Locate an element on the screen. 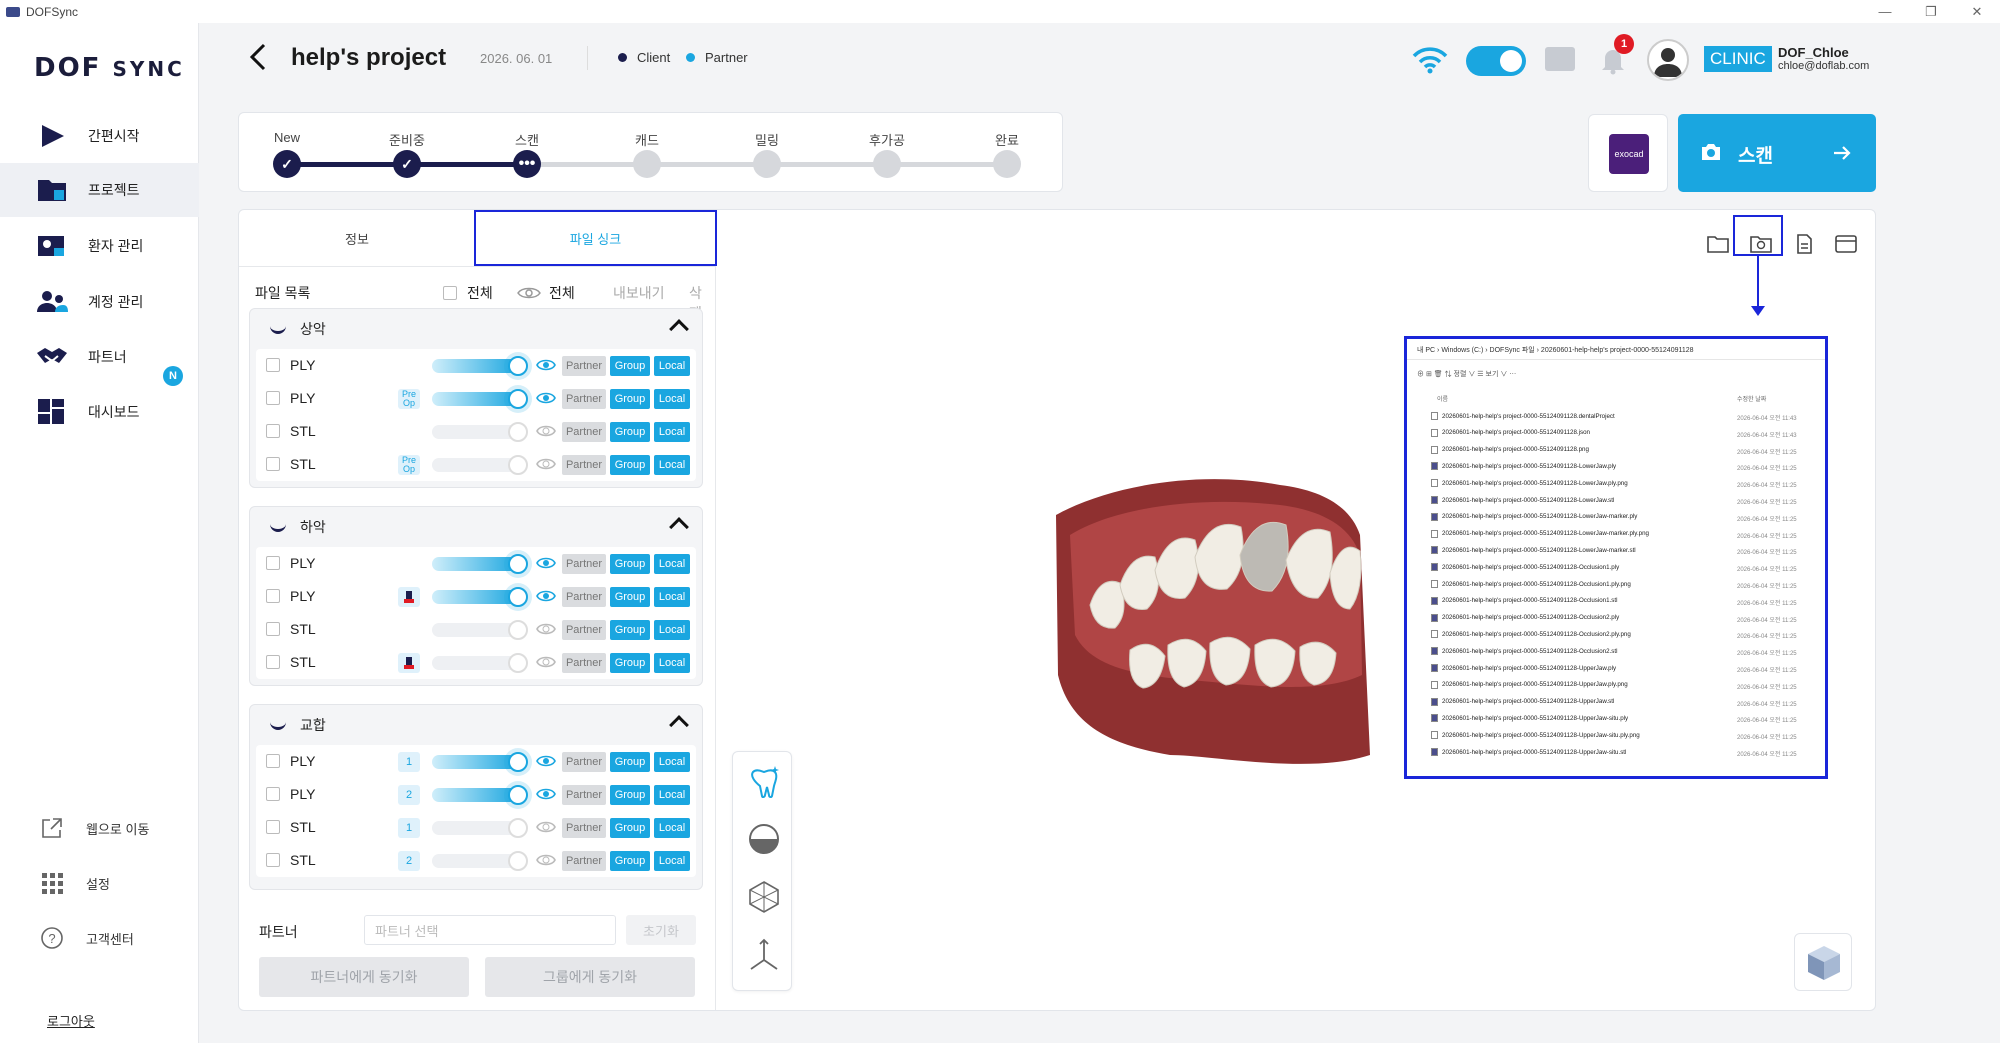 Image resolution: width=2000 pixels, height=1043 pixels. group-header: 하악 is located at coordinates (476, 527).